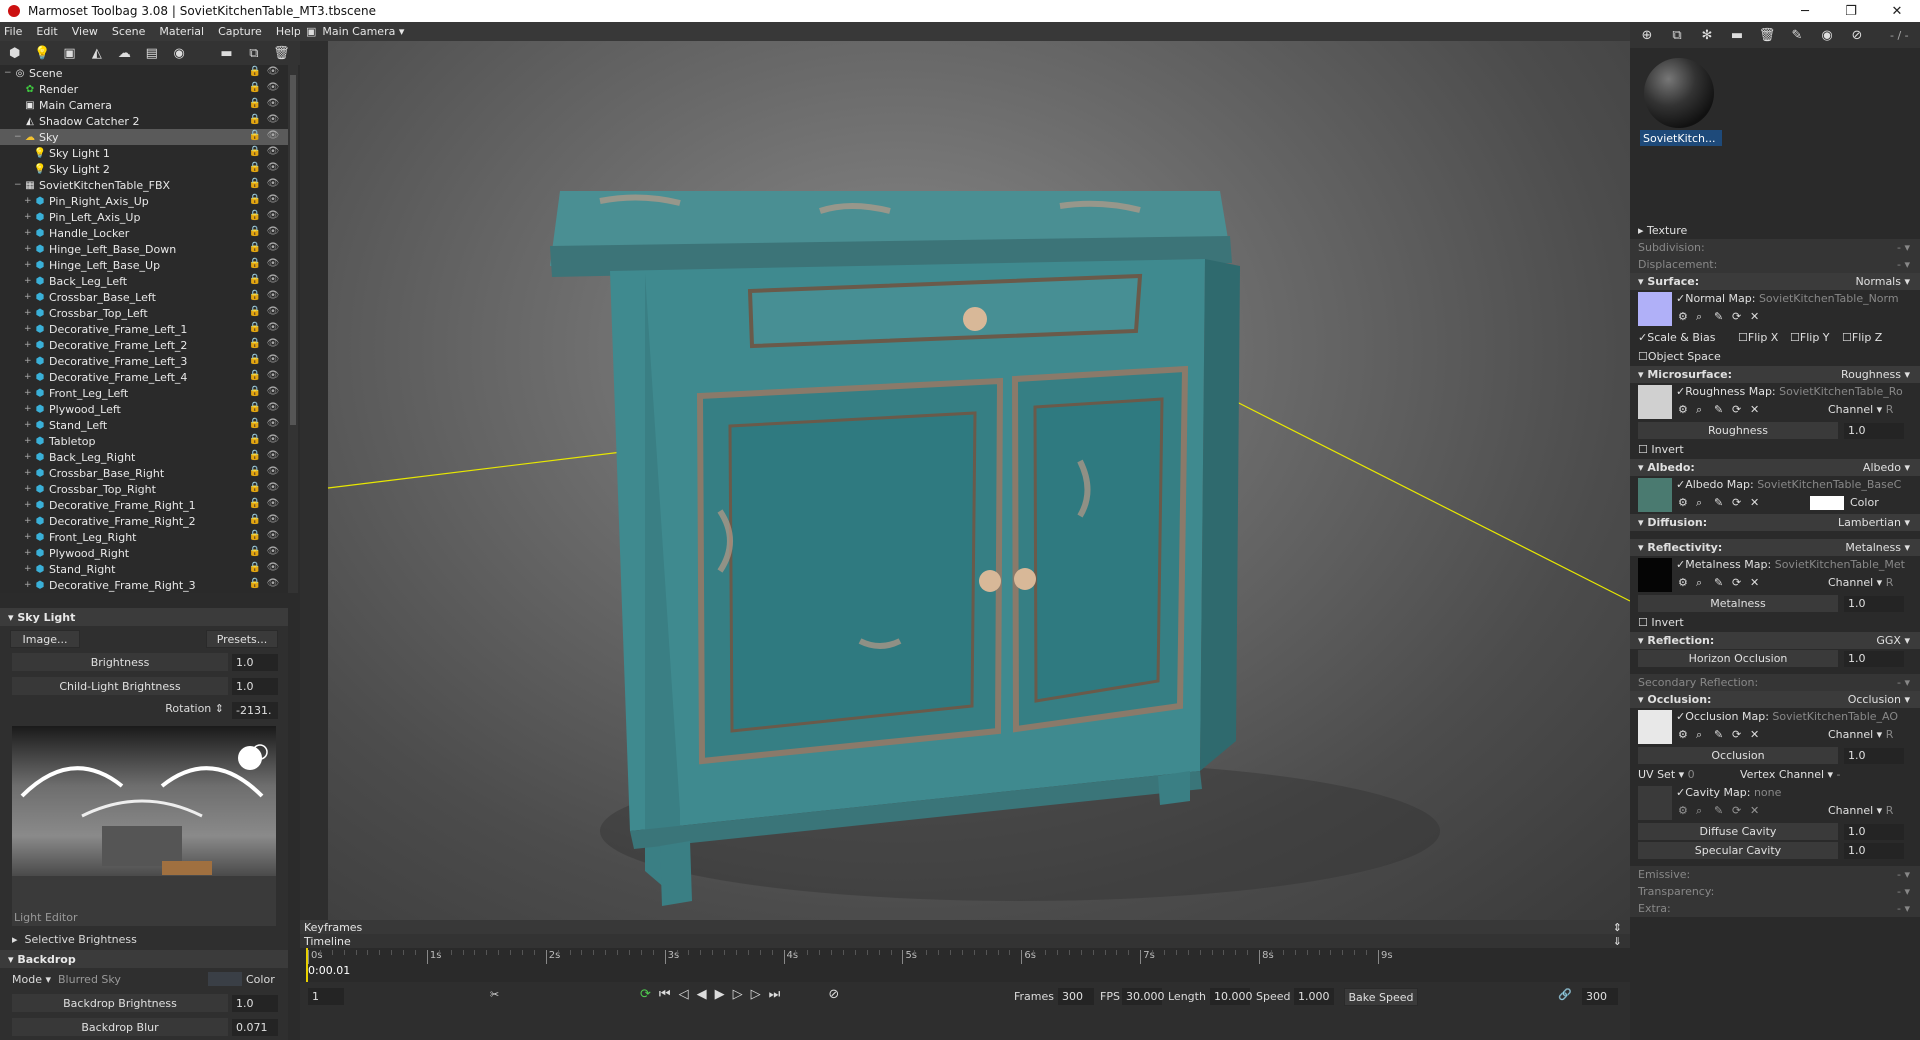  What do you see at coordinates (1775, 682) in the screenshot?
I see `secondary-reflection-section: Secondary Reflection: - ▾` at bounding box center [1775, 682].